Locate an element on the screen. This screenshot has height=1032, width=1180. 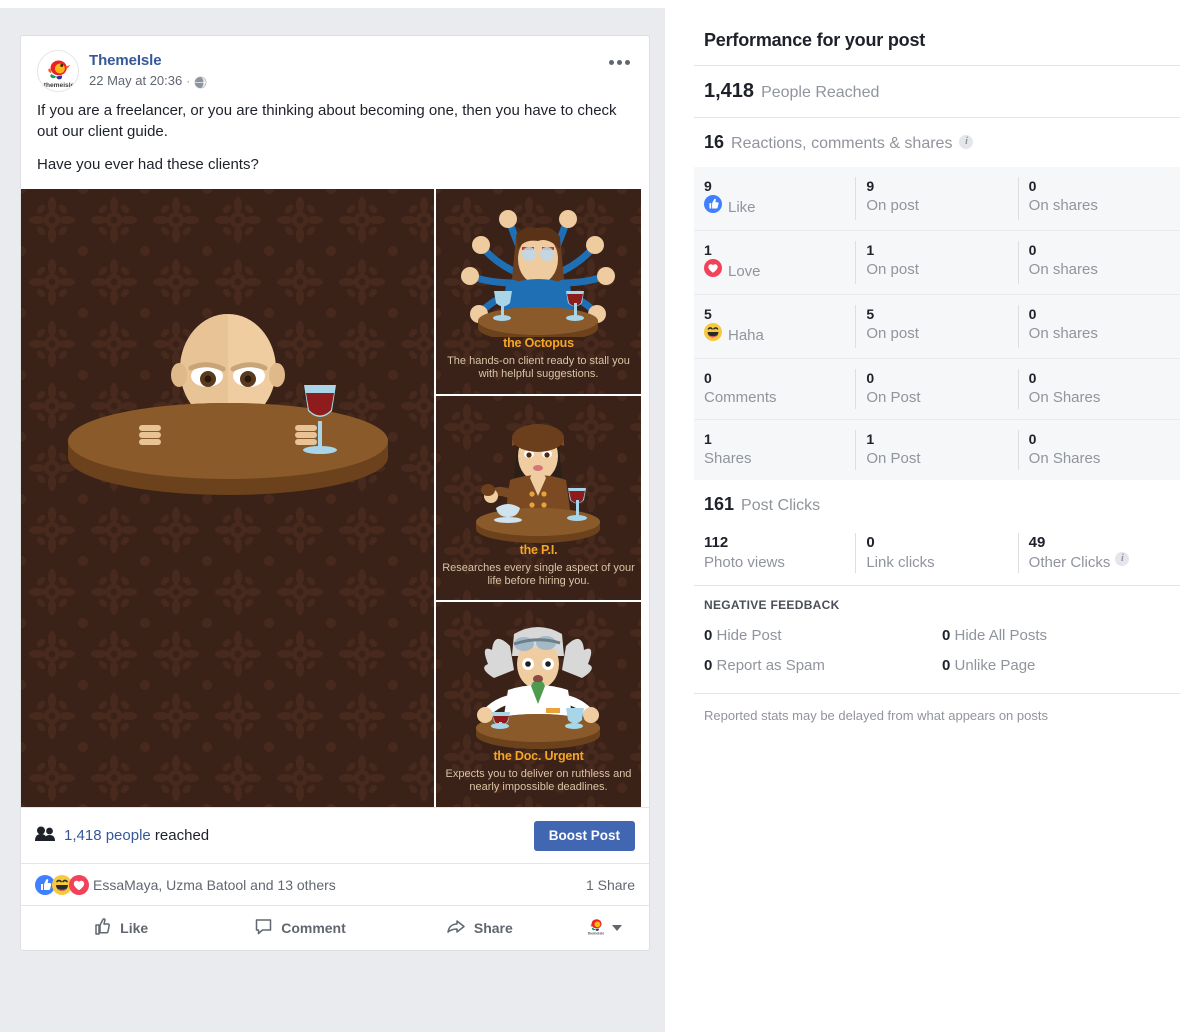
people-reached-row: 1,418 People Reached is located at coordinates (937, 91).